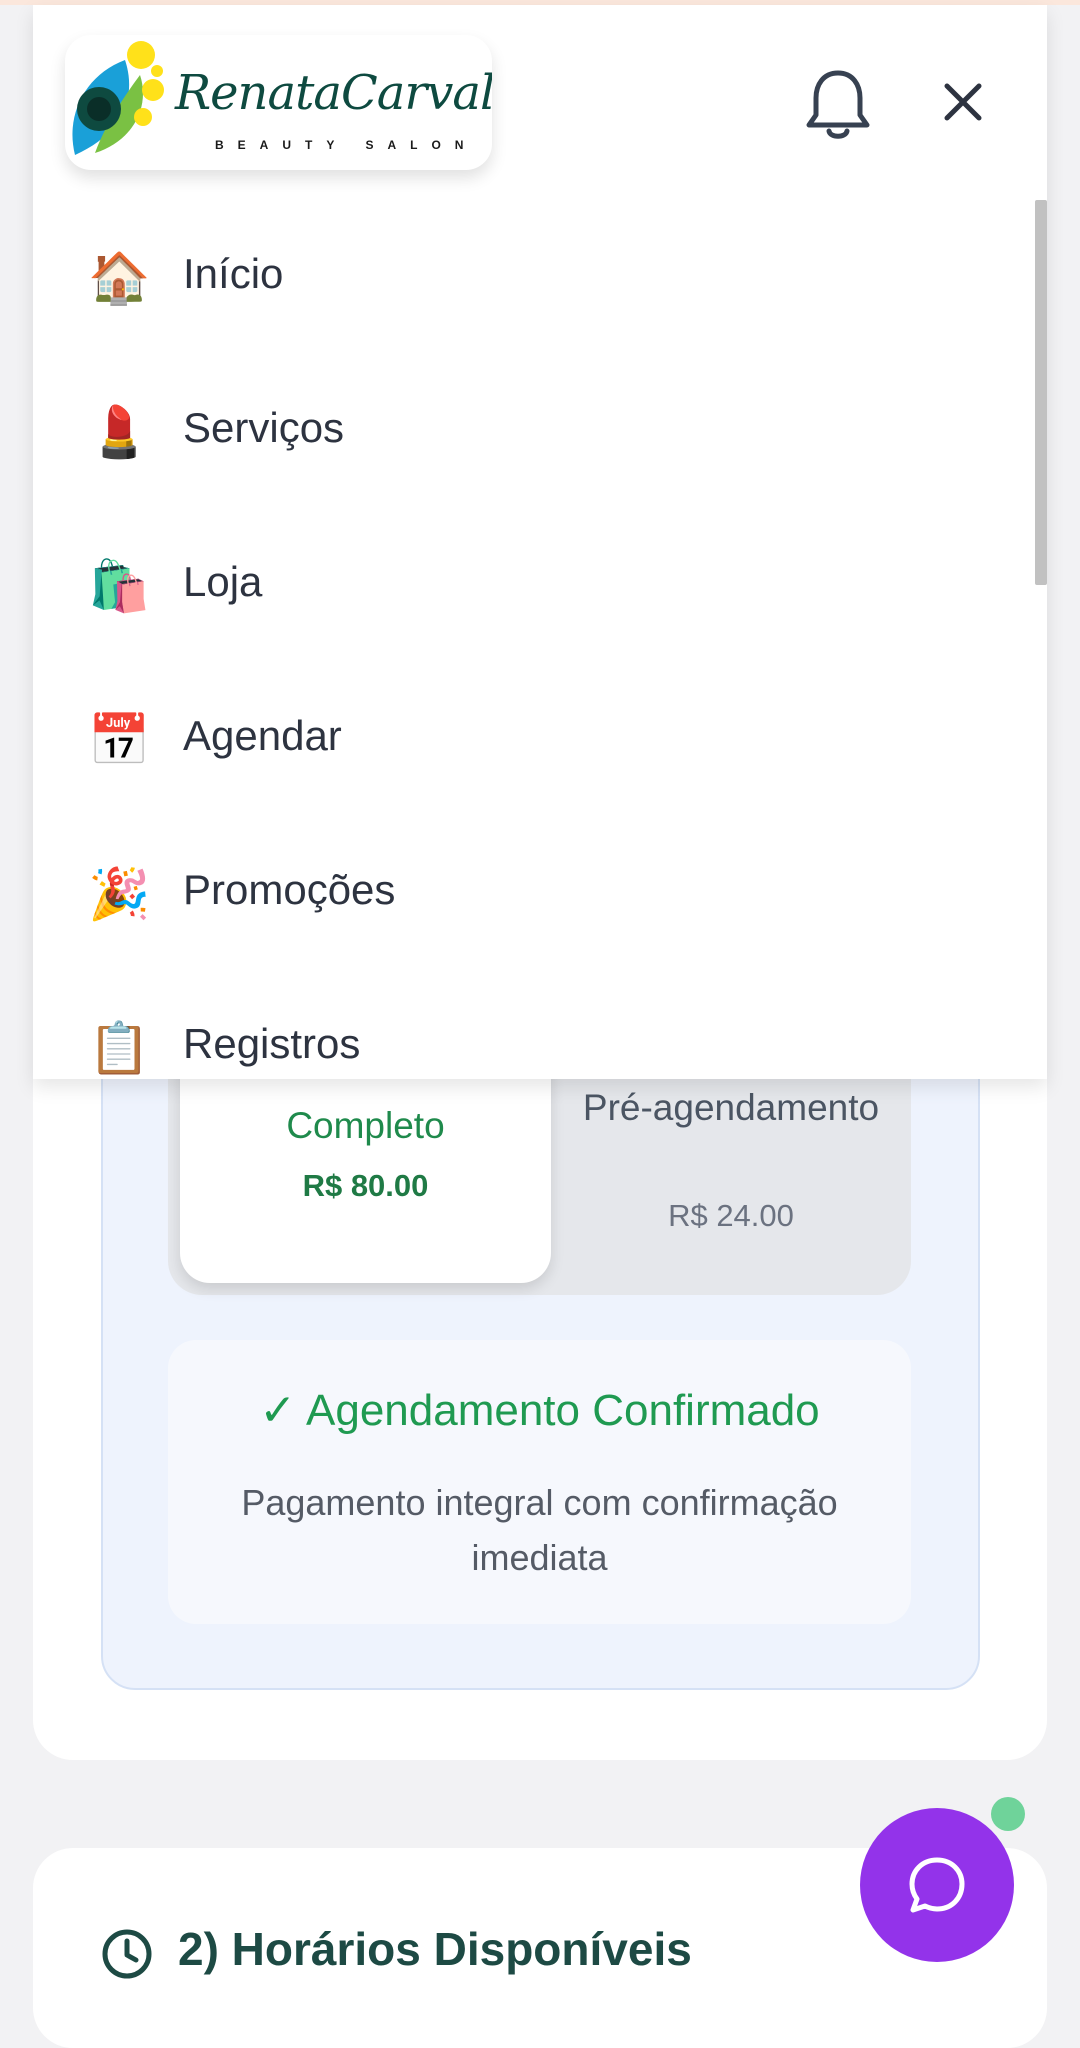 This screenshot has width=1080, height=2048. Describe the element at coordinates (346, 145) in the screenshot. I see `logo-tagline: BEAUTY SALON` at that location.